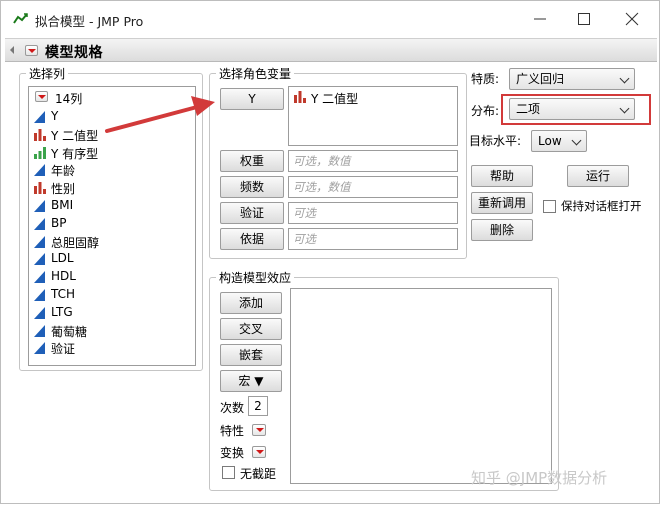 The image size is (660, 505). What do you see at coordinates (502, 176) in the screenshot?
I see `help-button: 帮助` at bounding box center [502, 176].